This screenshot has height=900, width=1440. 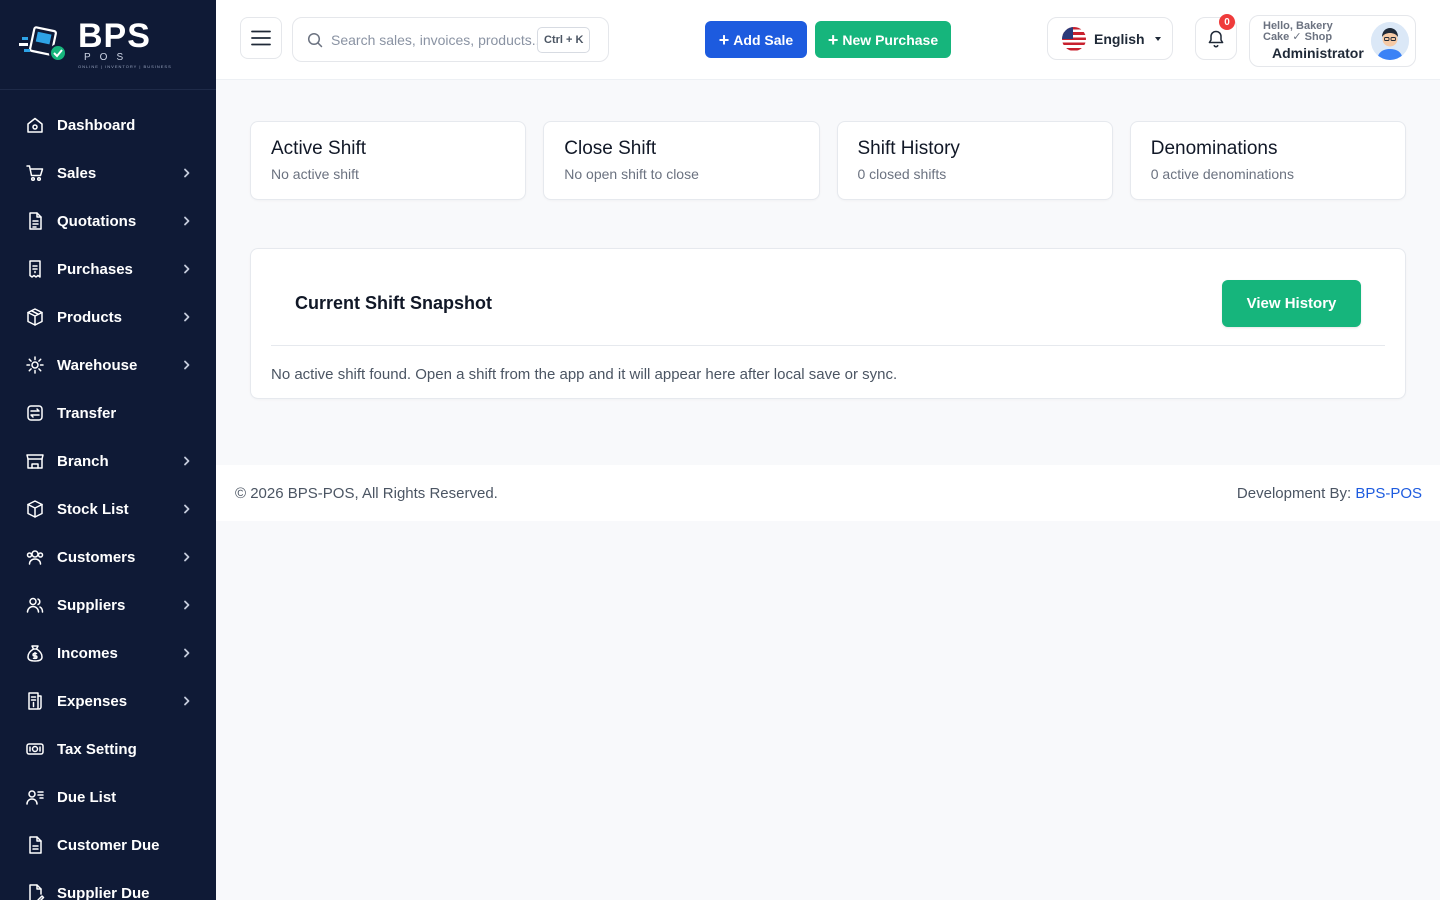 I want to click on new-purchase-button: + New Purchase, so click(x=883, y=39).